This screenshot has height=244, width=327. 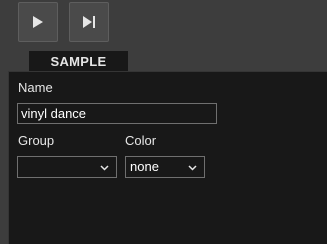 I want to click on skip-next-button, so click(x=89, y=22).